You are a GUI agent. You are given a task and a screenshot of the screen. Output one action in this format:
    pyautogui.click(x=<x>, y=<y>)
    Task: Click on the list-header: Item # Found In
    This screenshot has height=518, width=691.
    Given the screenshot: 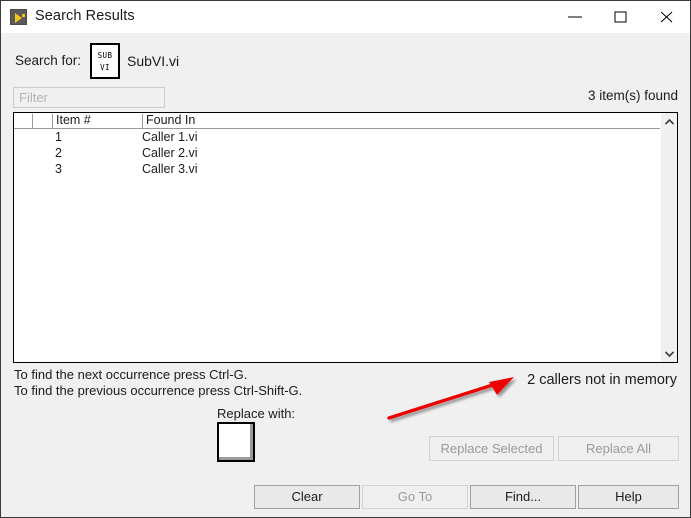 What is the action you would take?
    pyautogui.click(x=345, y=121)
    